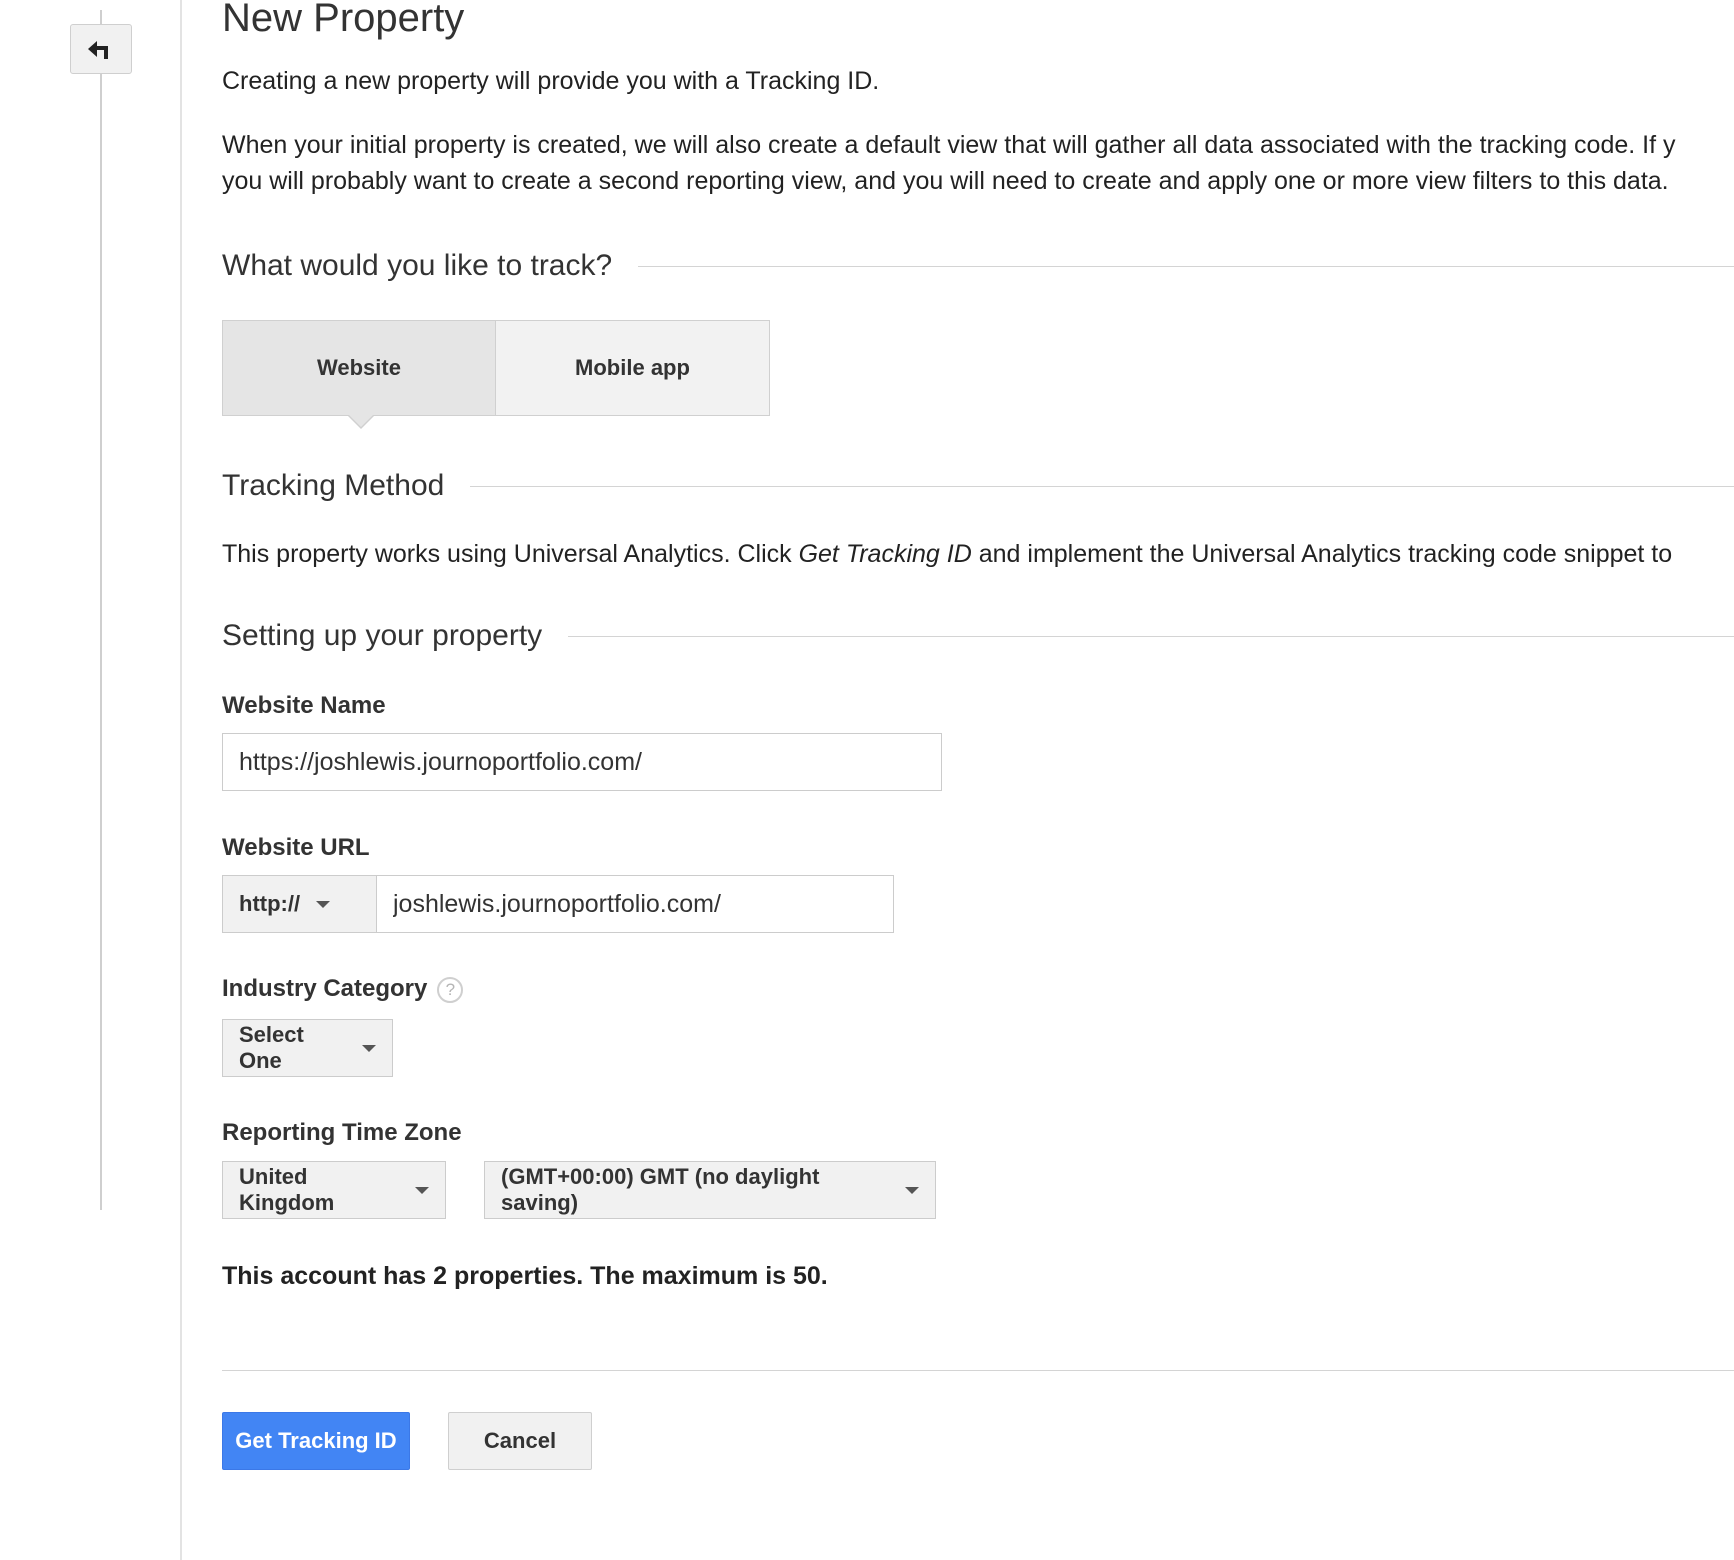  I want to click on timezone-label: Reporting Time Zone, so click(342, 1132).